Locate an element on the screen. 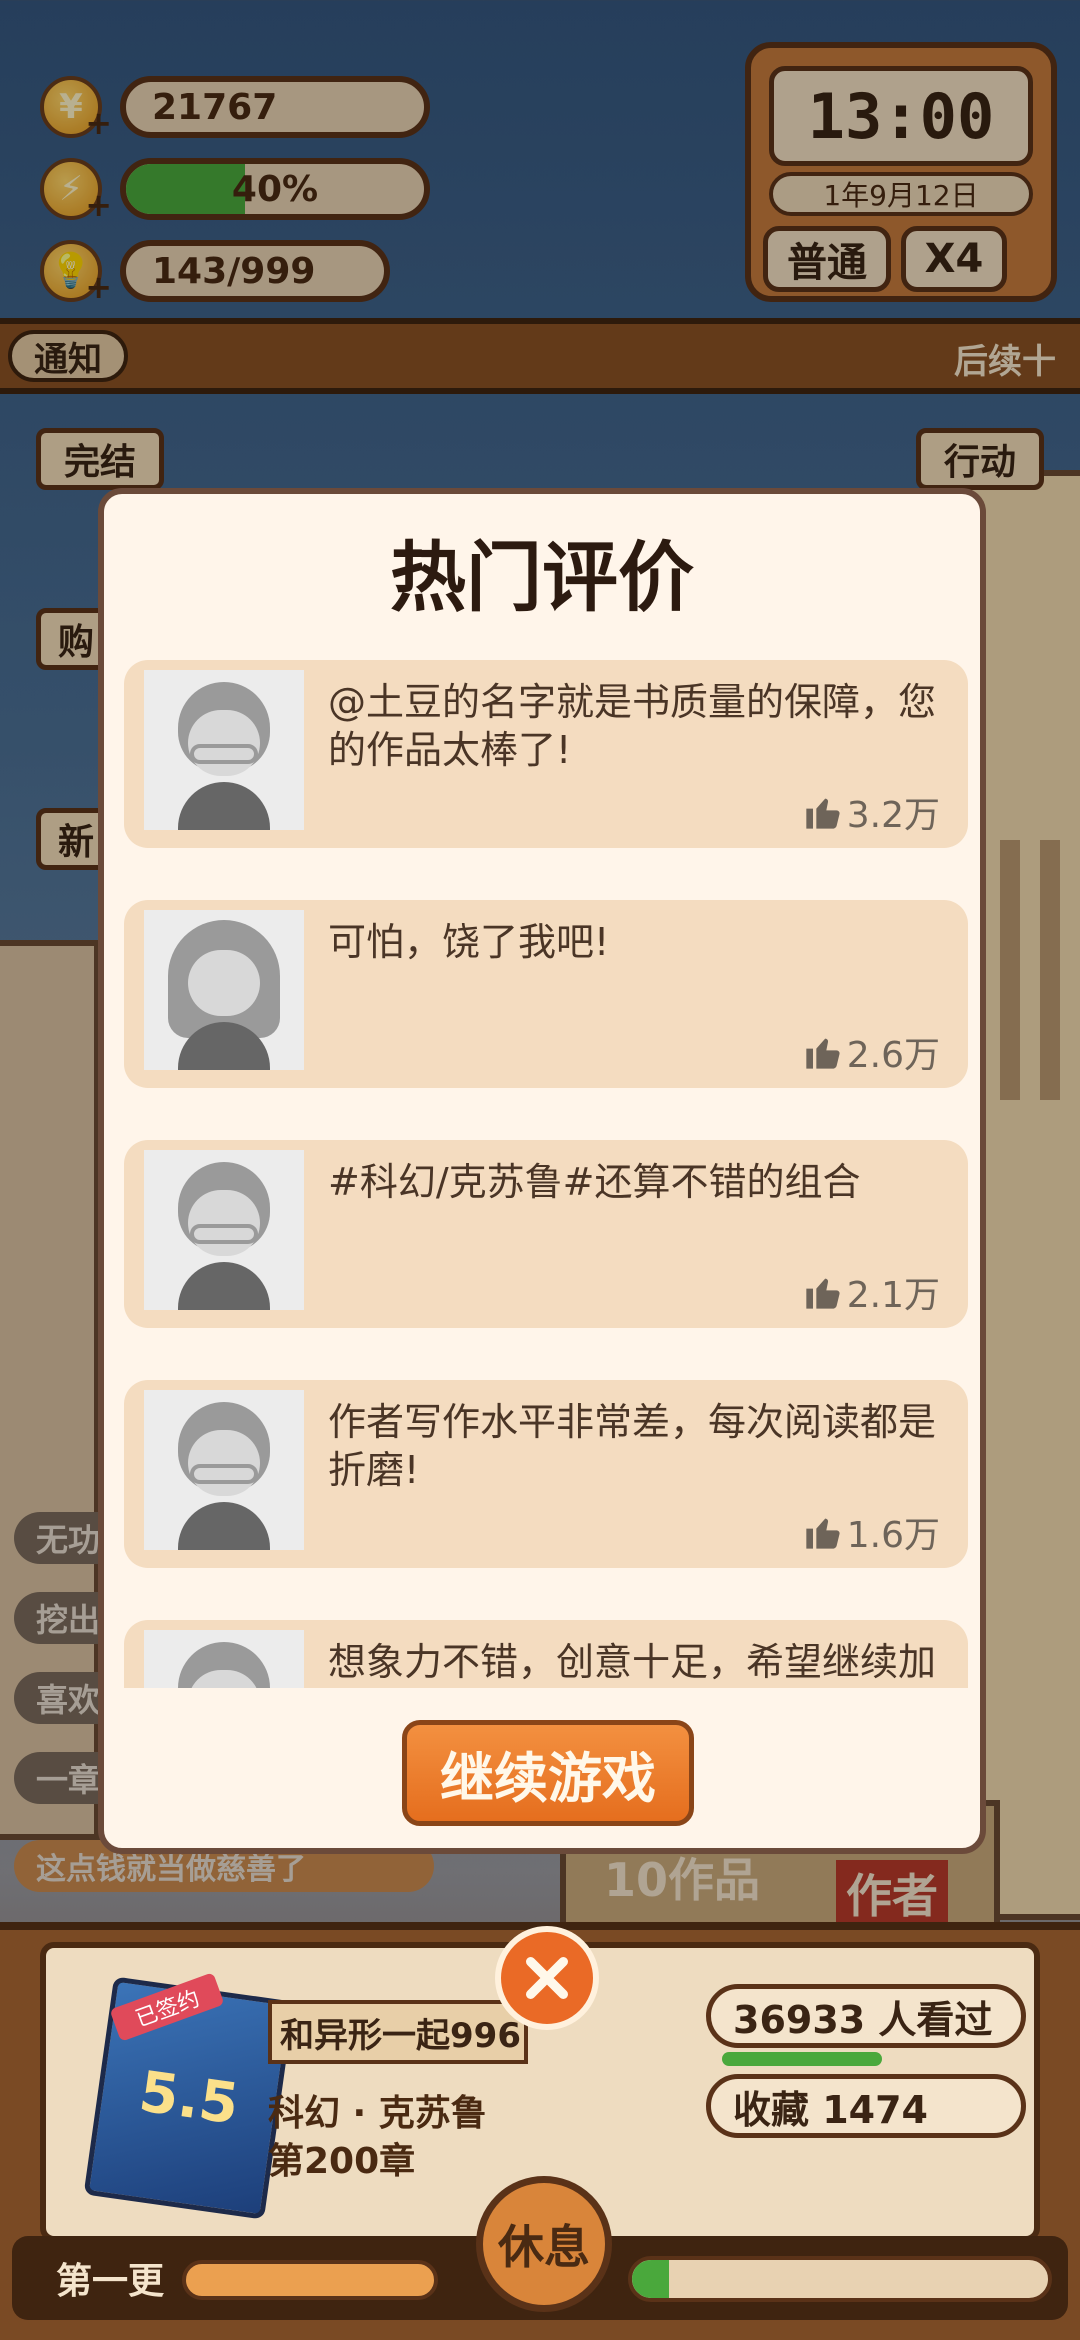 The image size is (1080, 2340). like-value: 2.1万 is located at coordinates (893, 1295).